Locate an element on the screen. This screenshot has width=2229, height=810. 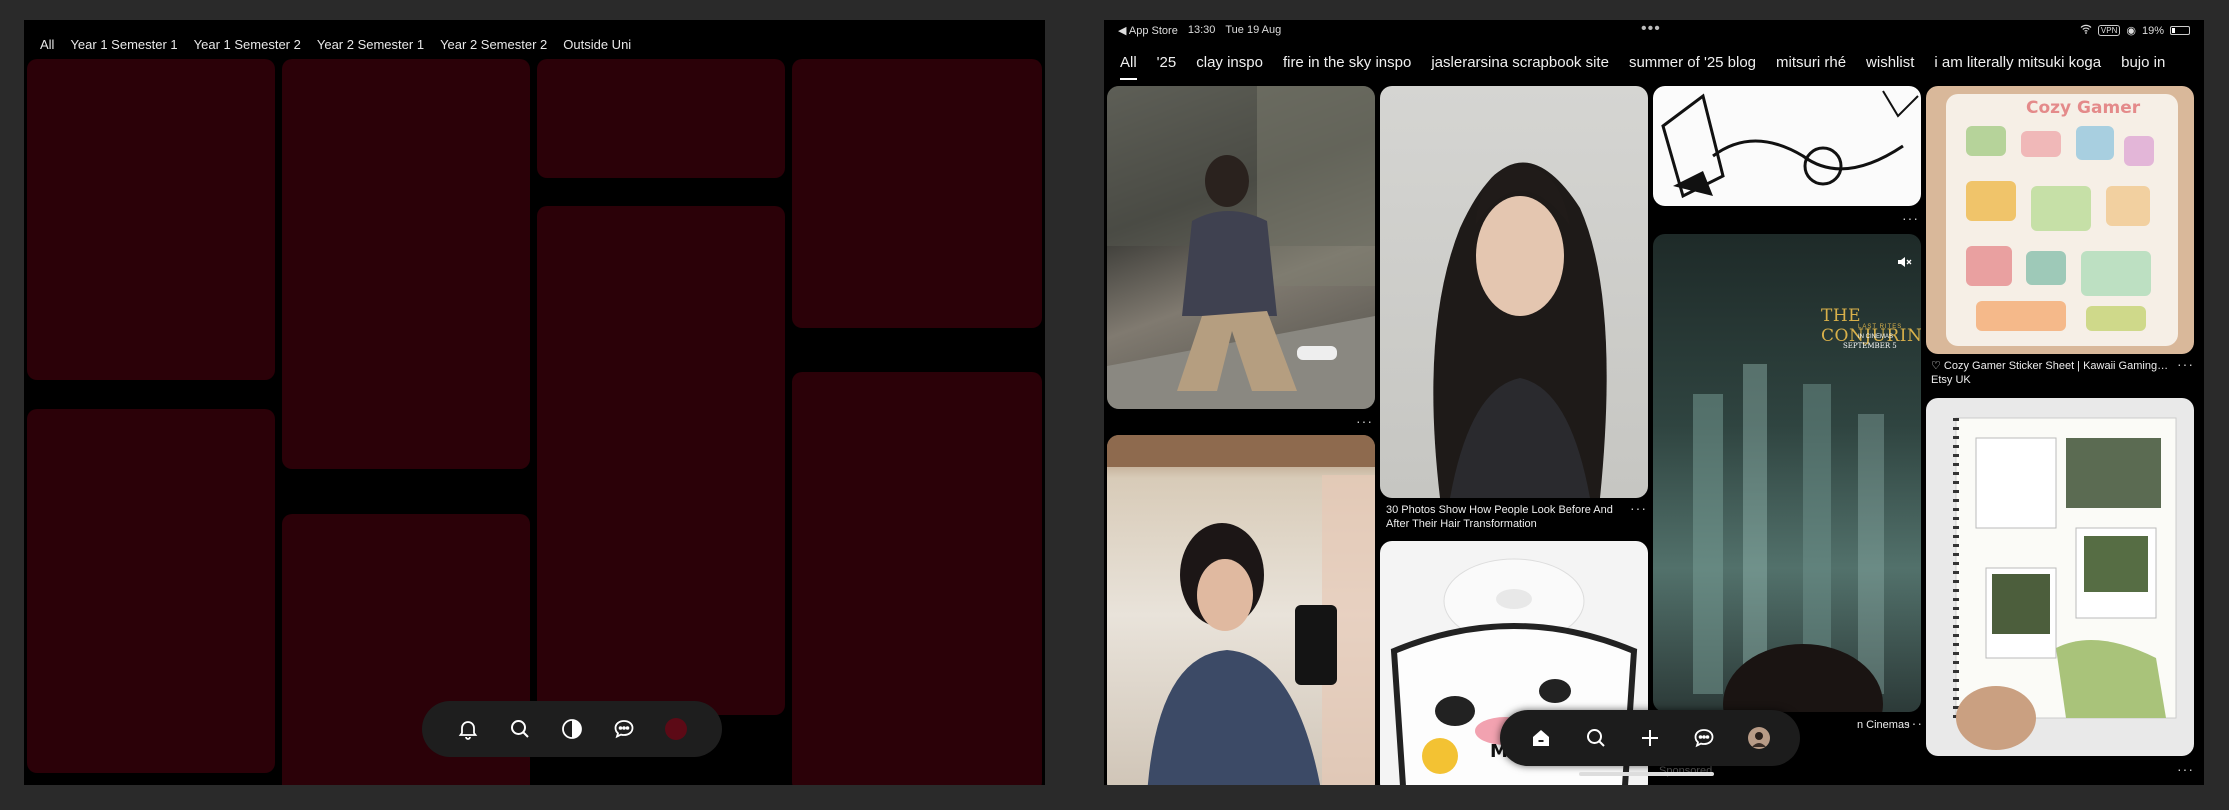
conjuring-in-cinemas: IN CINEMAS is located at coordinates (1876, 337).